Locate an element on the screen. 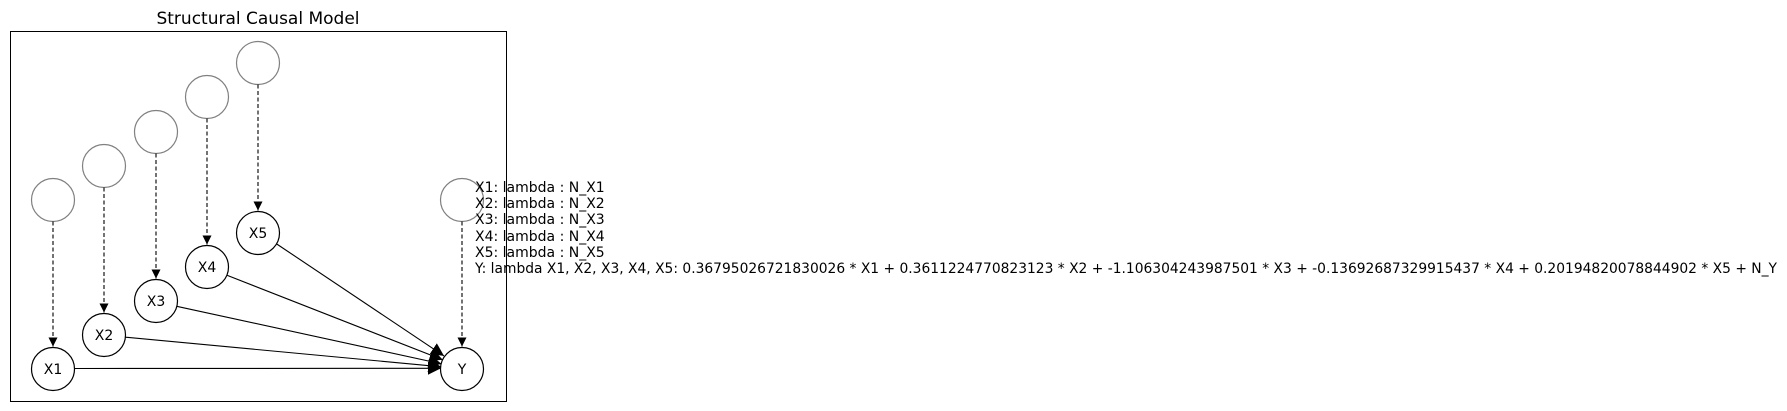  edge-x5-y is located at coordinates (360, 300).